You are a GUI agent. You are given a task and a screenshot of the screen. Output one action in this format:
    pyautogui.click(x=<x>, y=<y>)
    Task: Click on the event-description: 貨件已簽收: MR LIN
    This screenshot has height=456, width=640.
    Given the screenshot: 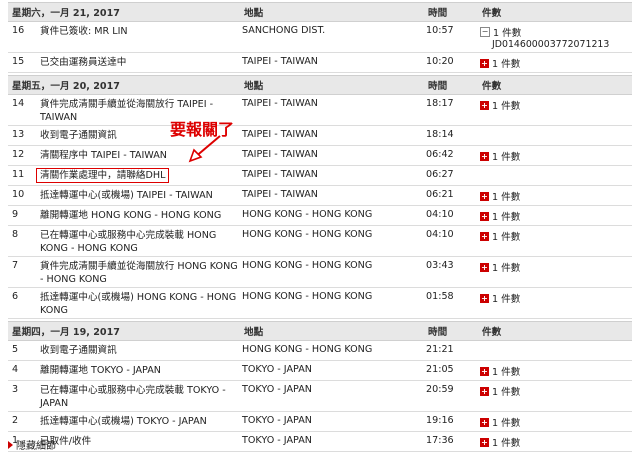 What is the action you would take?
    pyautogui.click(x=84, y=31)
    